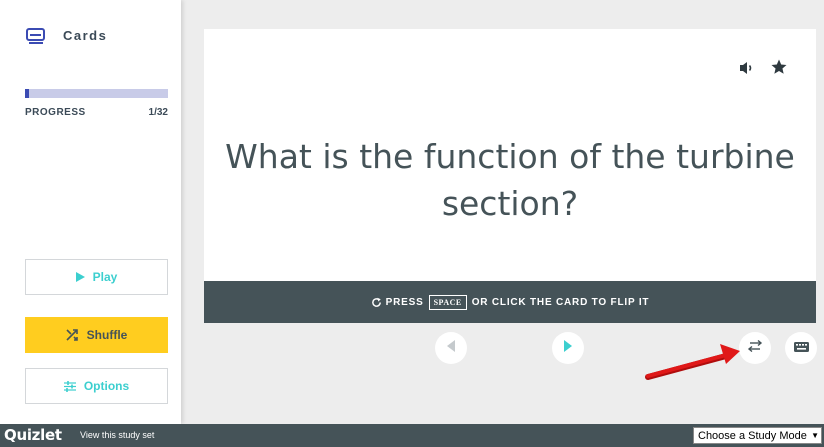 This screenshot has height=447, width=824. What do you see at coordinates (376, 302) in the screenshot?
I see `refresh-icon` at bounding box center [376, 302].